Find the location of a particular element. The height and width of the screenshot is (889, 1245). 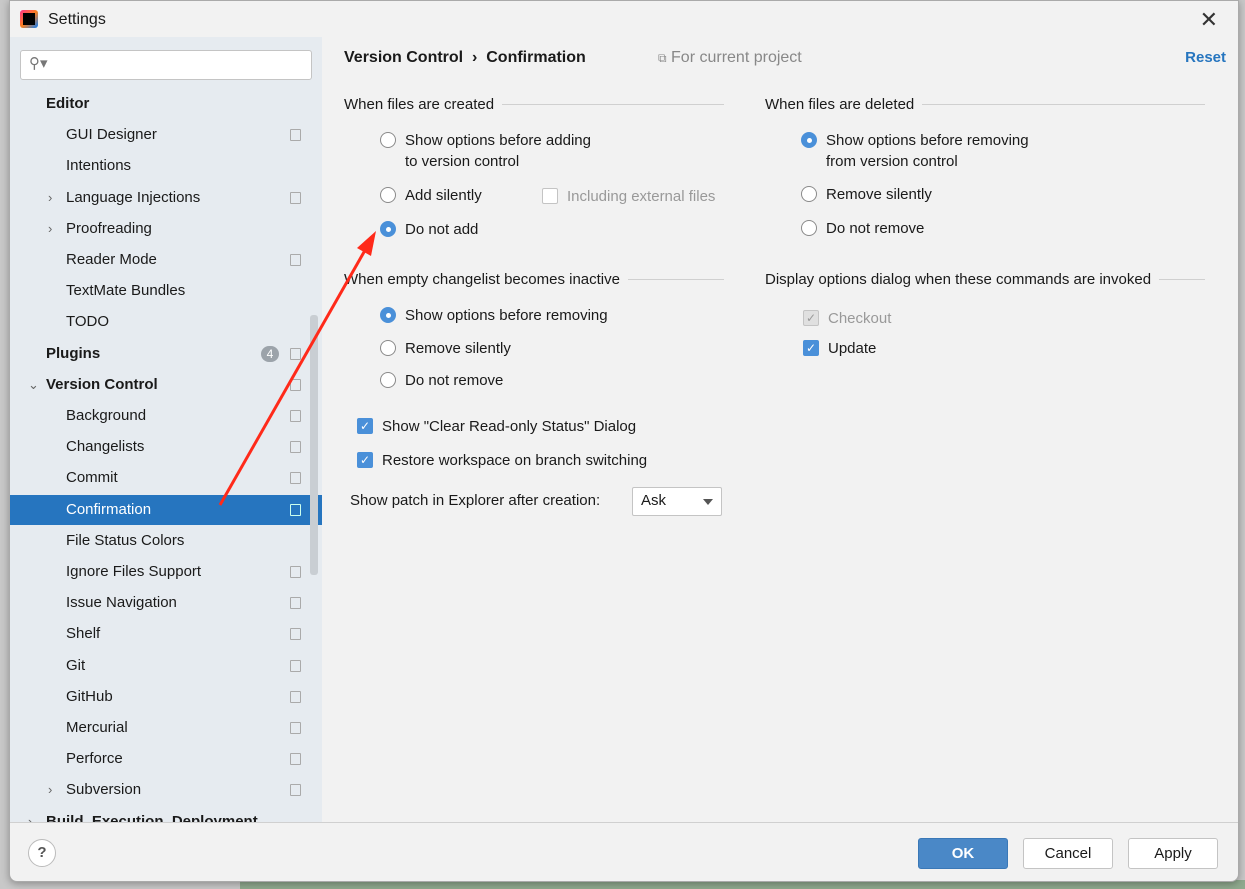

sidebar-item: GitHub is located at coordinates (166, 697).